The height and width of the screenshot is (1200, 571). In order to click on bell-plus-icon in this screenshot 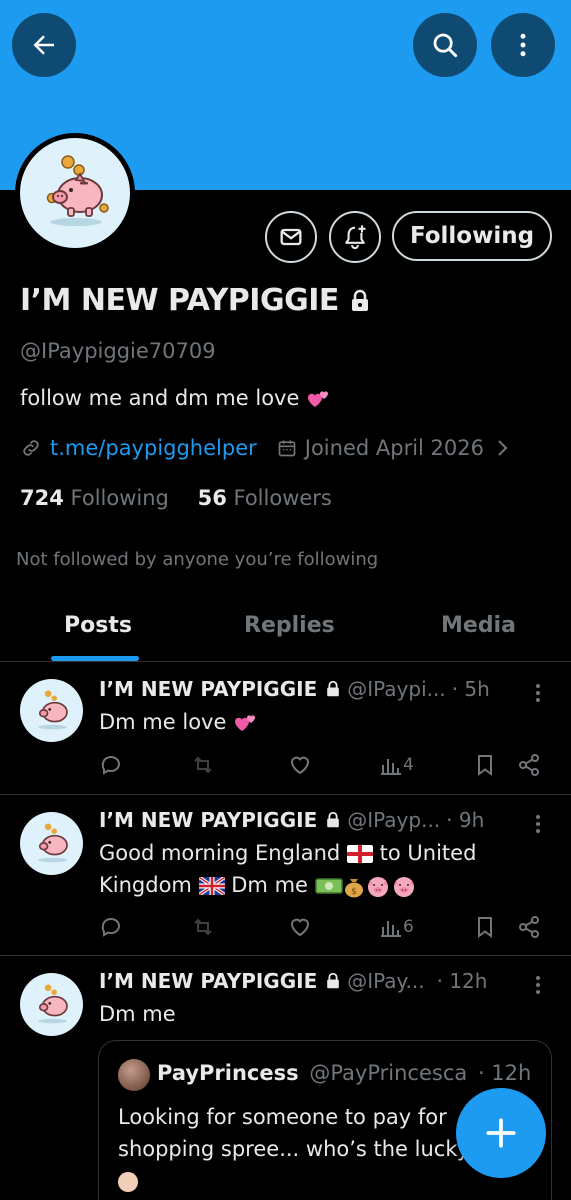, I will do `click(355, 237)`.